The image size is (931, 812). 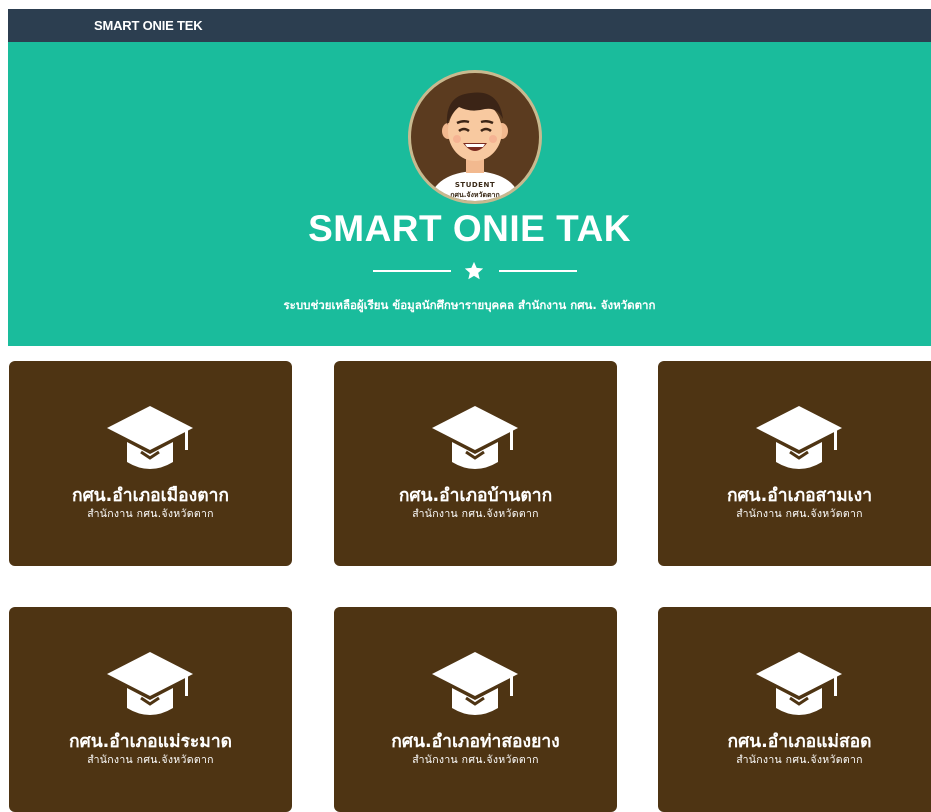 I want to click on avatar-badge-student: STUDENT, so click(x=475, y=185).